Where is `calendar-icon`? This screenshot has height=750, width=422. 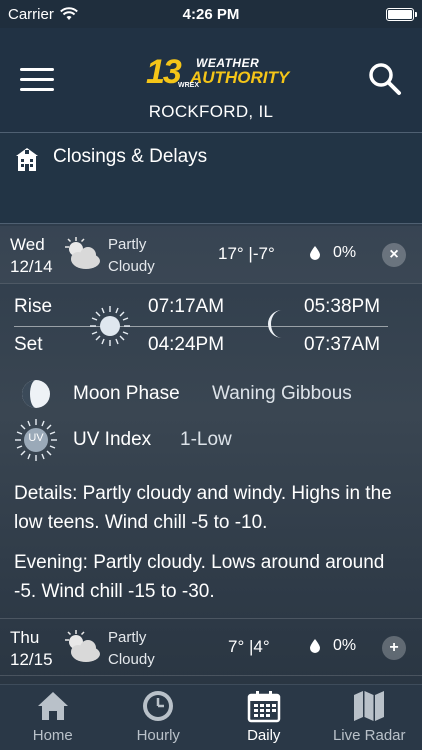
calendar-icon is located at coordinates (263, 707).